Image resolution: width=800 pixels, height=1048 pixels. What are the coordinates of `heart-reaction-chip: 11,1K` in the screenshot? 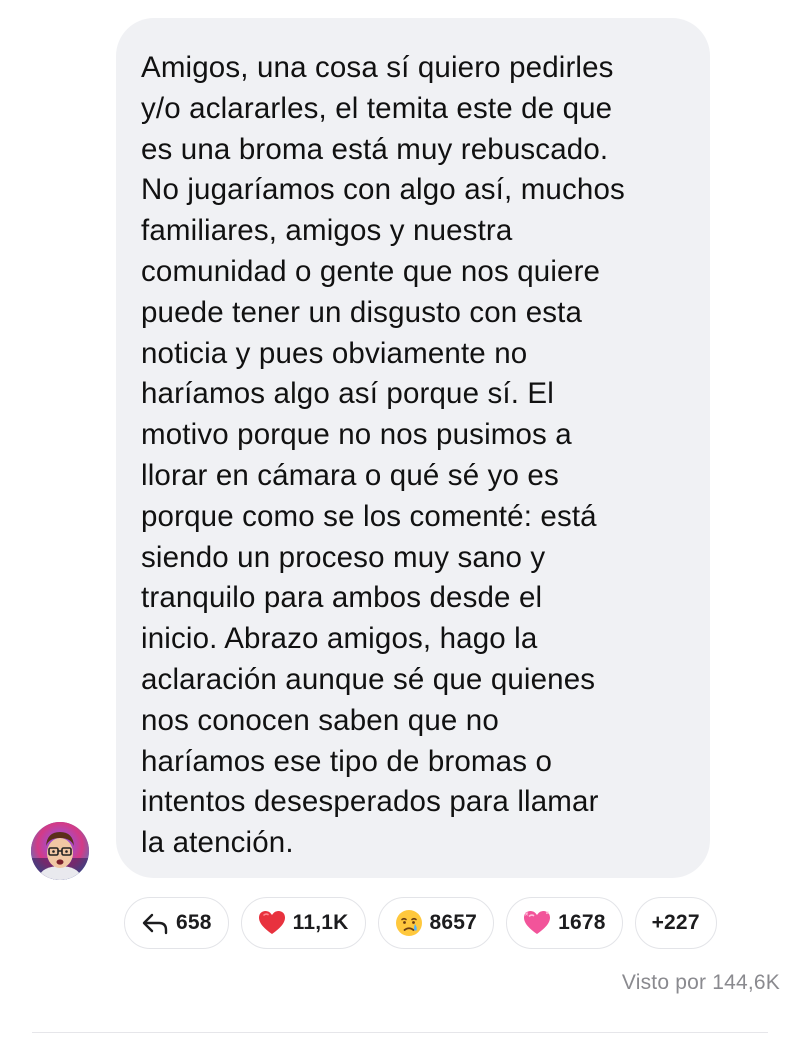 It's located at (303, 923).